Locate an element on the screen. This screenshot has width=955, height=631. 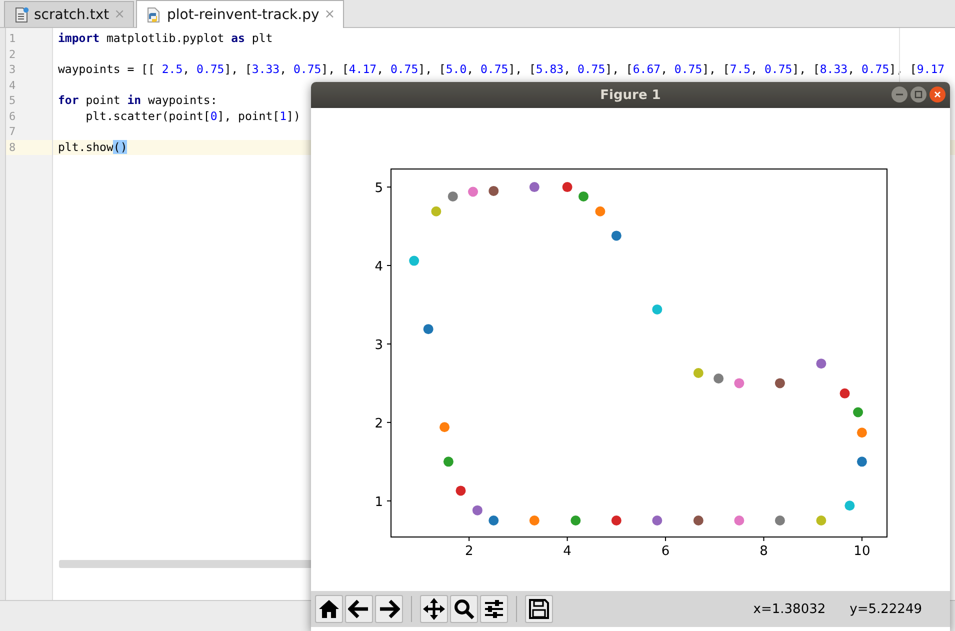
editor-tab: scratch.txt × is located at coordinates (69, 14).